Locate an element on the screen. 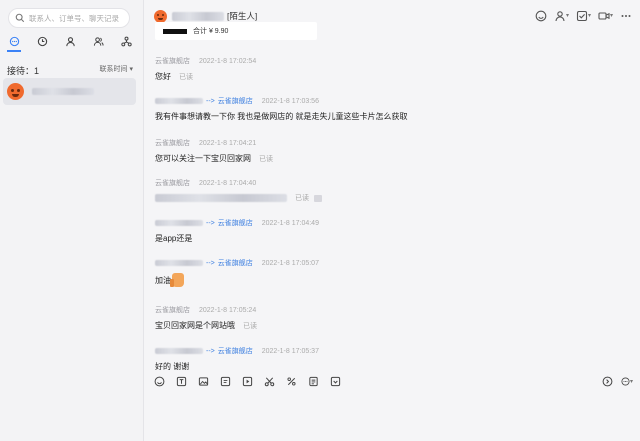 The width and height of the screenshot is (640, 441). message: --> 云雀旗舰店 2022-1-8 17:04:49 是app还是 is located at coordinates (237, 231).